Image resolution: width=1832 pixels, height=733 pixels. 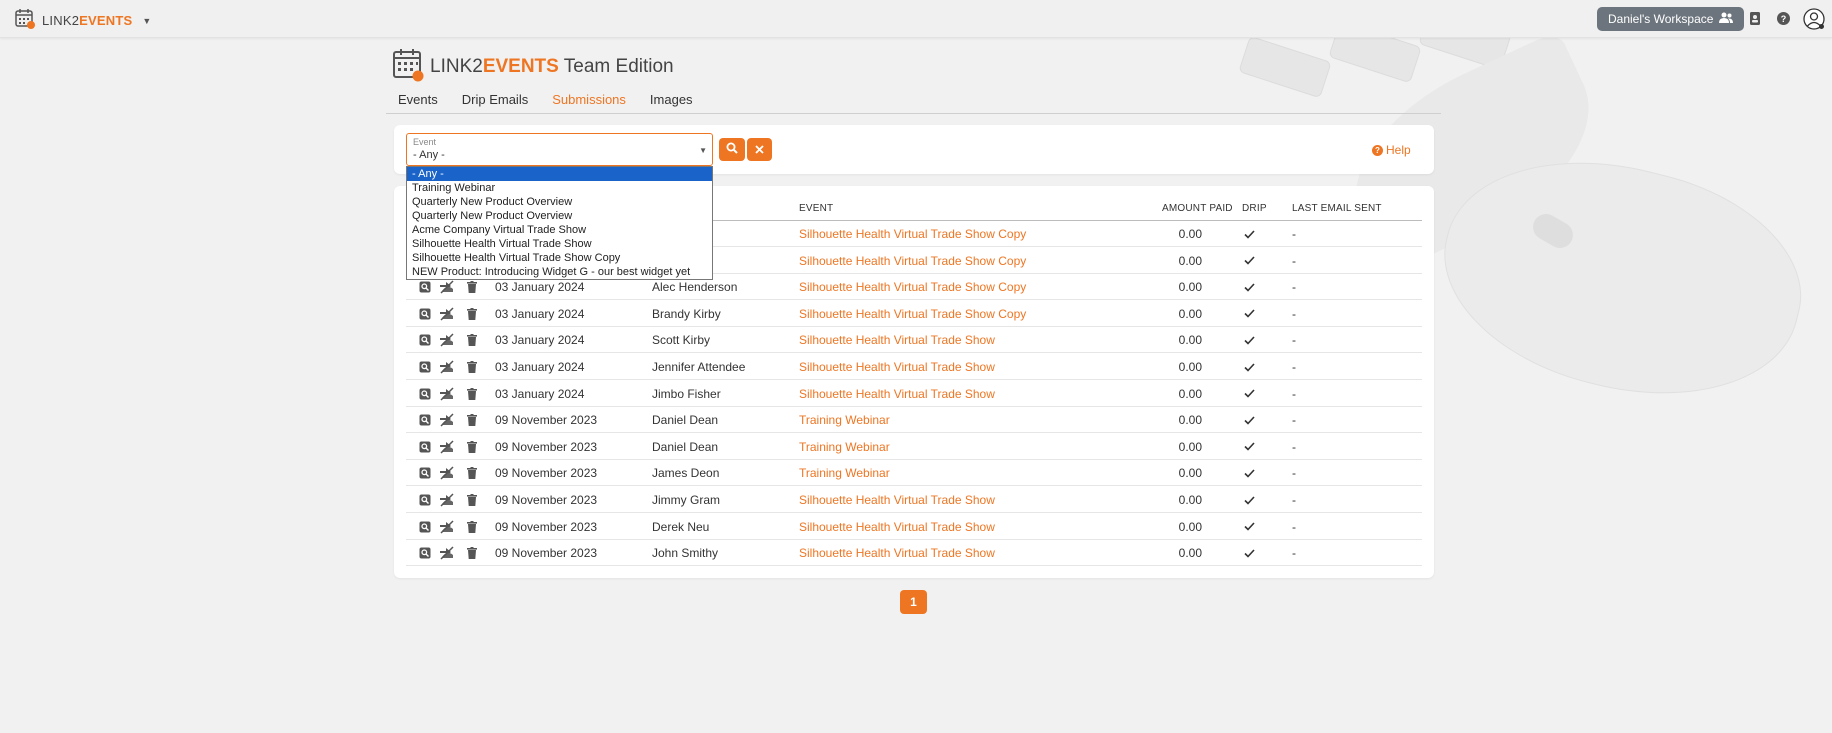 I want to click on calendar-icon, so click(x=408, y=66).